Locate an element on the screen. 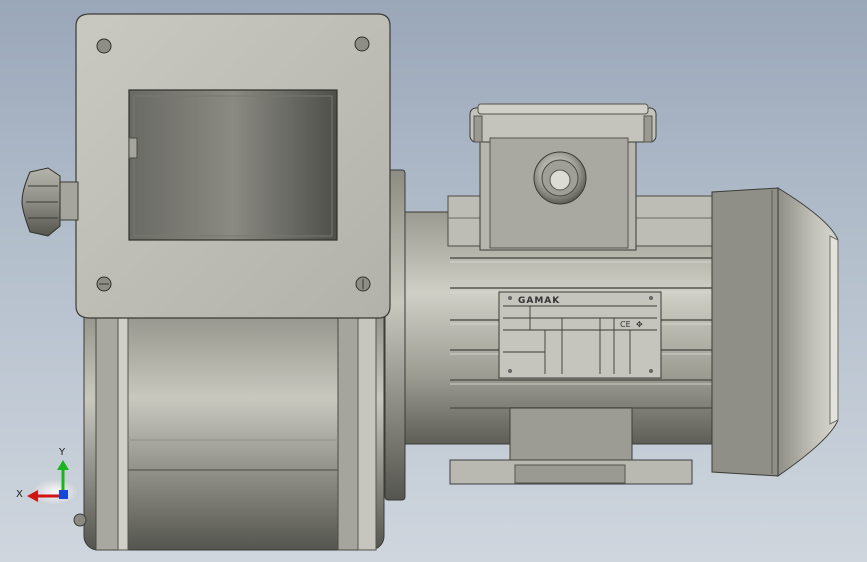 The width and height of the screenshot is (867, 562). fan-cover is located at coordinates (808, 332).